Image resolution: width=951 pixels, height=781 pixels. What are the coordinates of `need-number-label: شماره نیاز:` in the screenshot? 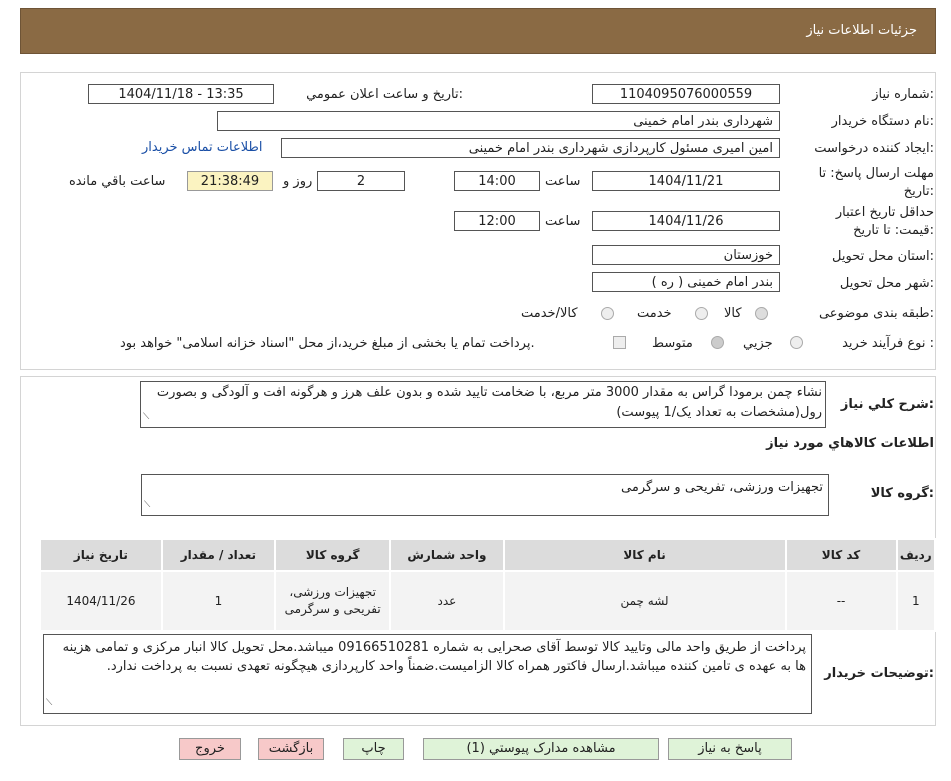 It's located at (903, 94).